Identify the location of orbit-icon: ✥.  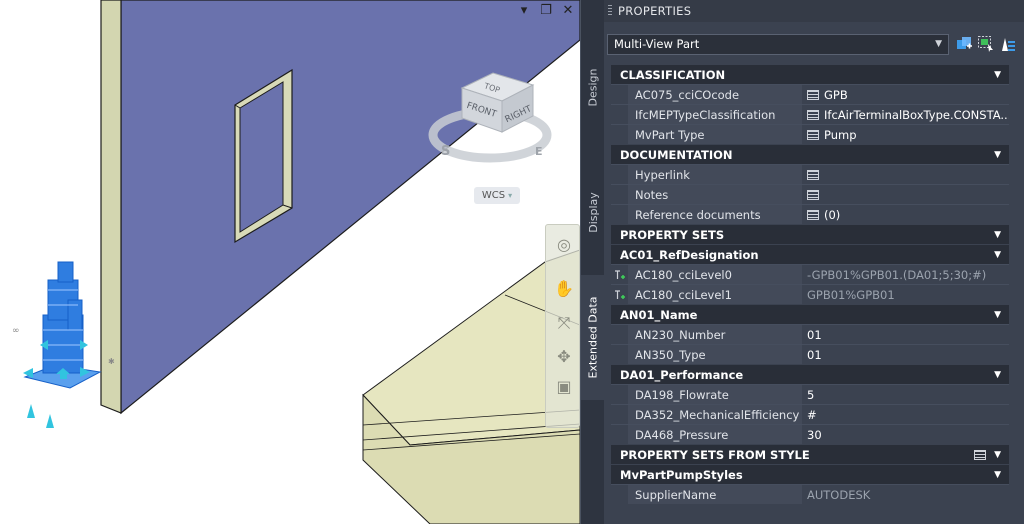
(564, 357).